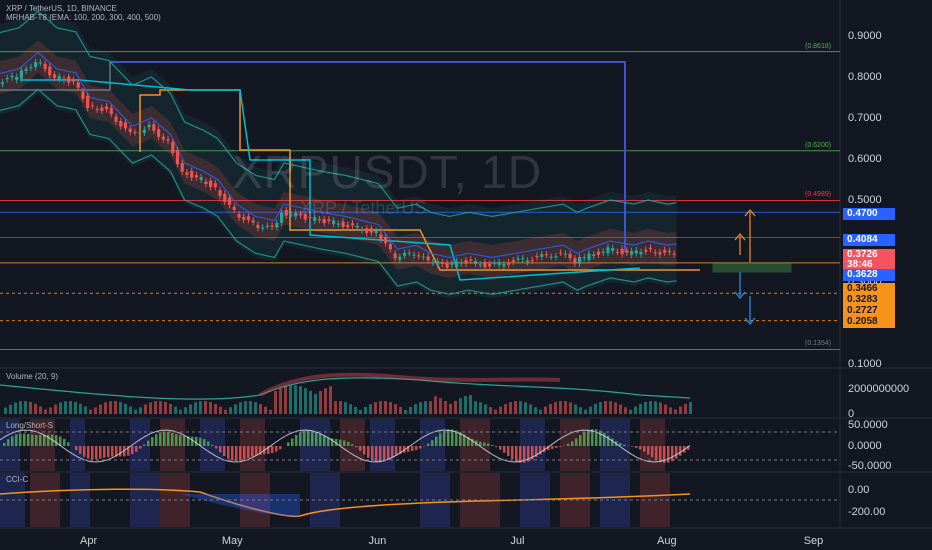 The height and width of the screenshot is (550, 932). What do you see at coordinates (83, 17) in the screenshot?
I see `indicator-title: MRHAB-T8 (EMA: 100, 200, 300, 400, 500)` at bounding box center [83, 17].